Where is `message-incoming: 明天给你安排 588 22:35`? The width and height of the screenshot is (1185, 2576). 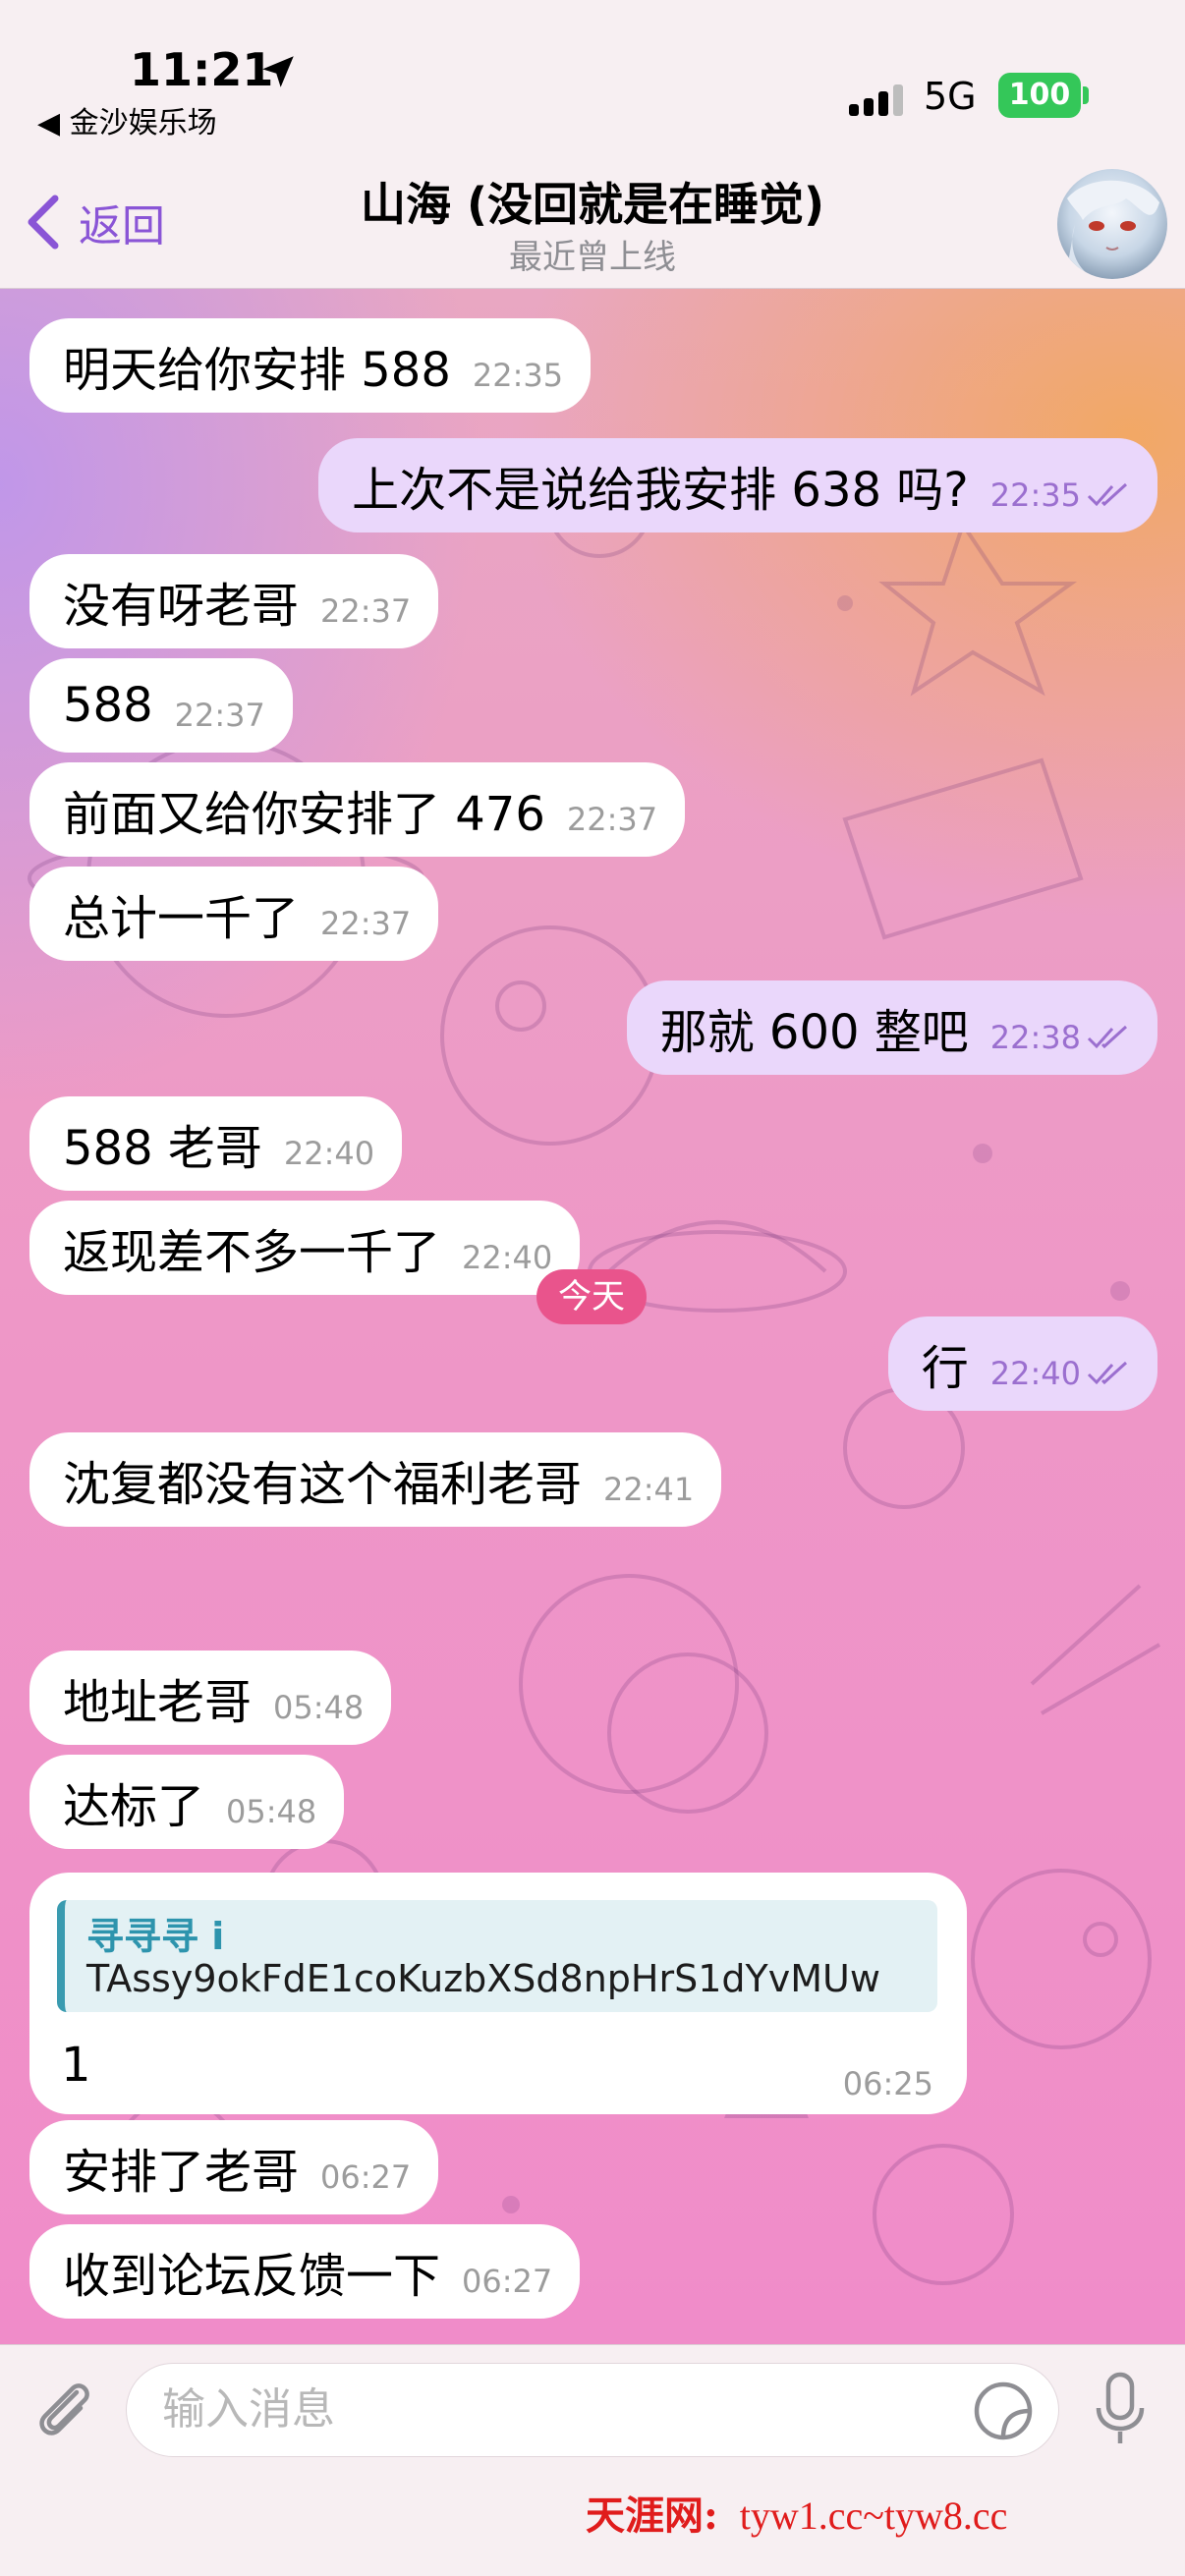
message-incoming: 明天给你安排 588 22:35 is located at coordinates (311, 365).